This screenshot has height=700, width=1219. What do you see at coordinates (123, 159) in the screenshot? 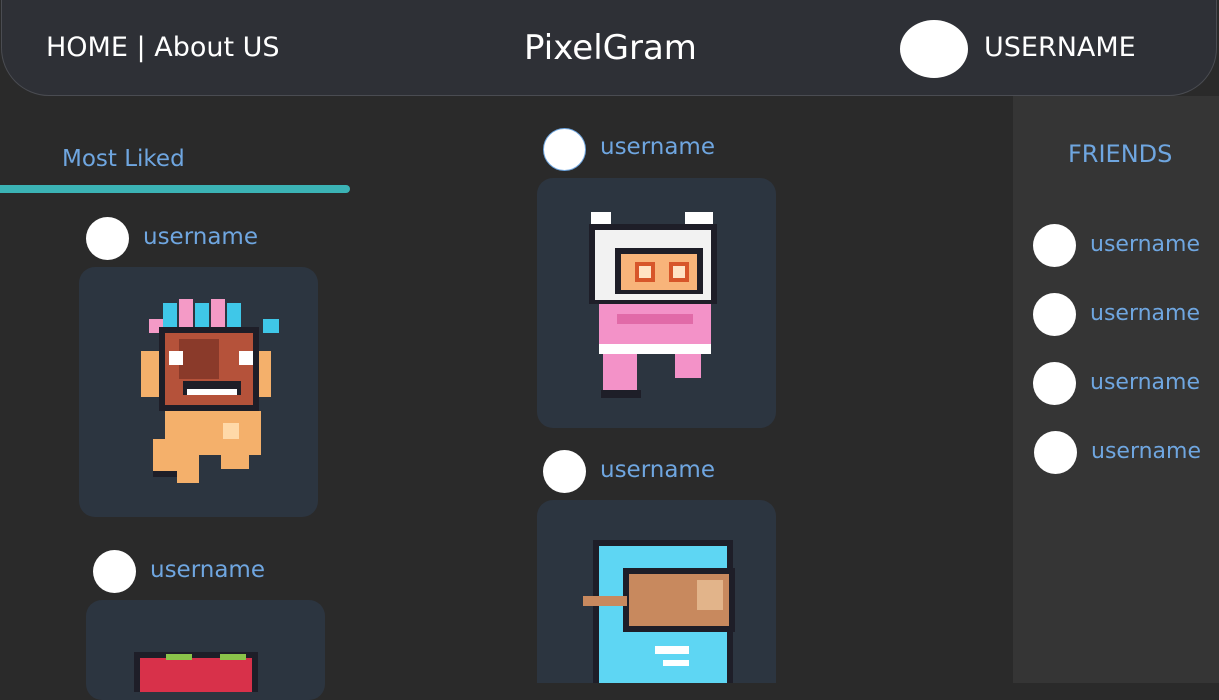
I see `tab-most-liked: Most Liked` at bounding box center [123, 159].